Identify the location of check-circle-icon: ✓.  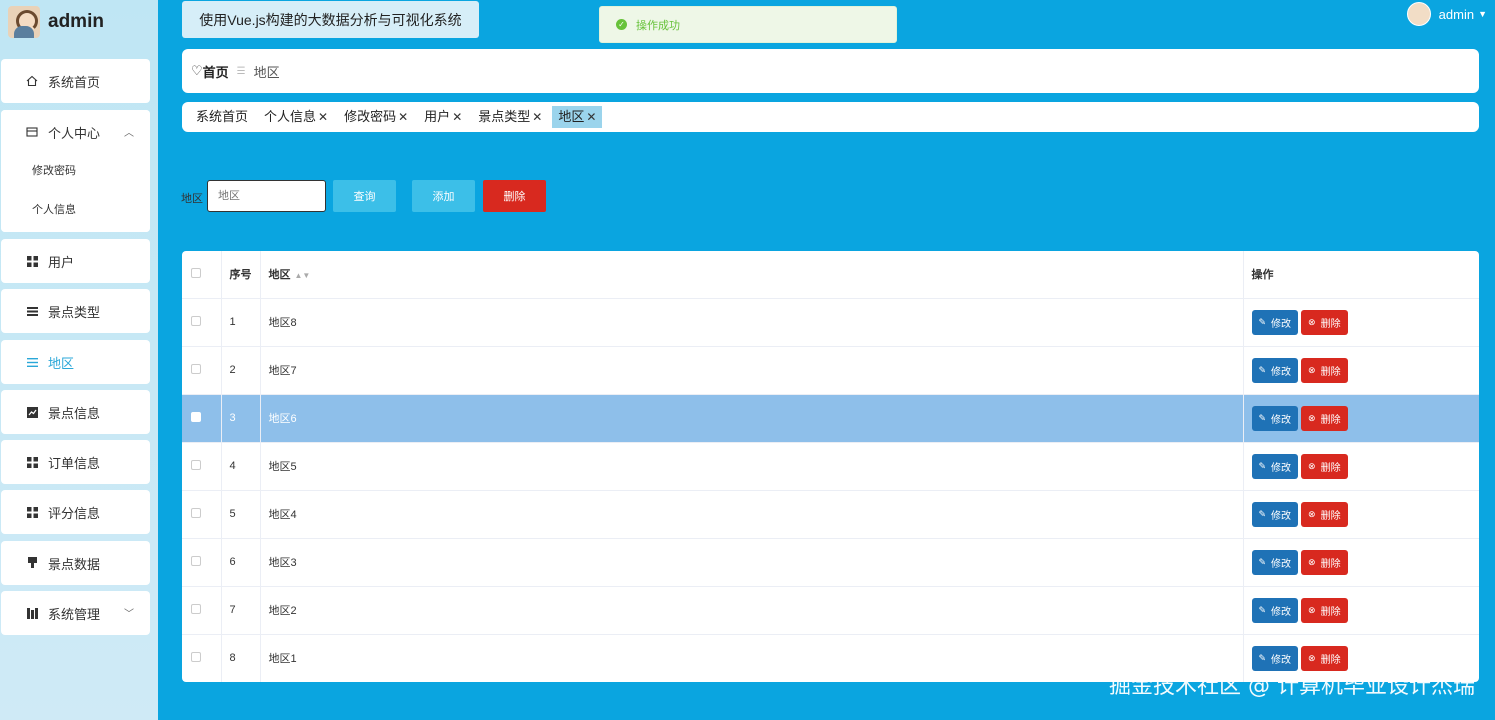
(621, 24).